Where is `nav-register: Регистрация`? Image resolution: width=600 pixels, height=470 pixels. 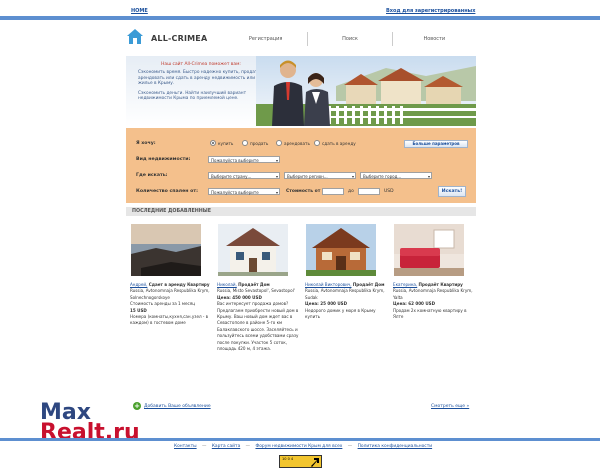
nav-register: Регистрация is located at coordinates (265, 39).